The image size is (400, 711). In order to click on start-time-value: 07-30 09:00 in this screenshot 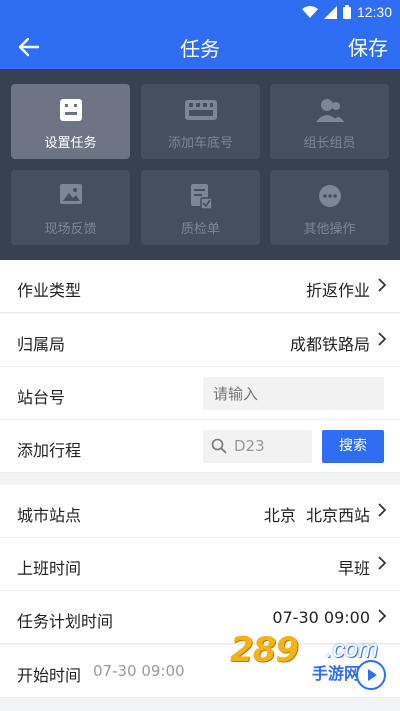, I will do `click(139, 671)`.